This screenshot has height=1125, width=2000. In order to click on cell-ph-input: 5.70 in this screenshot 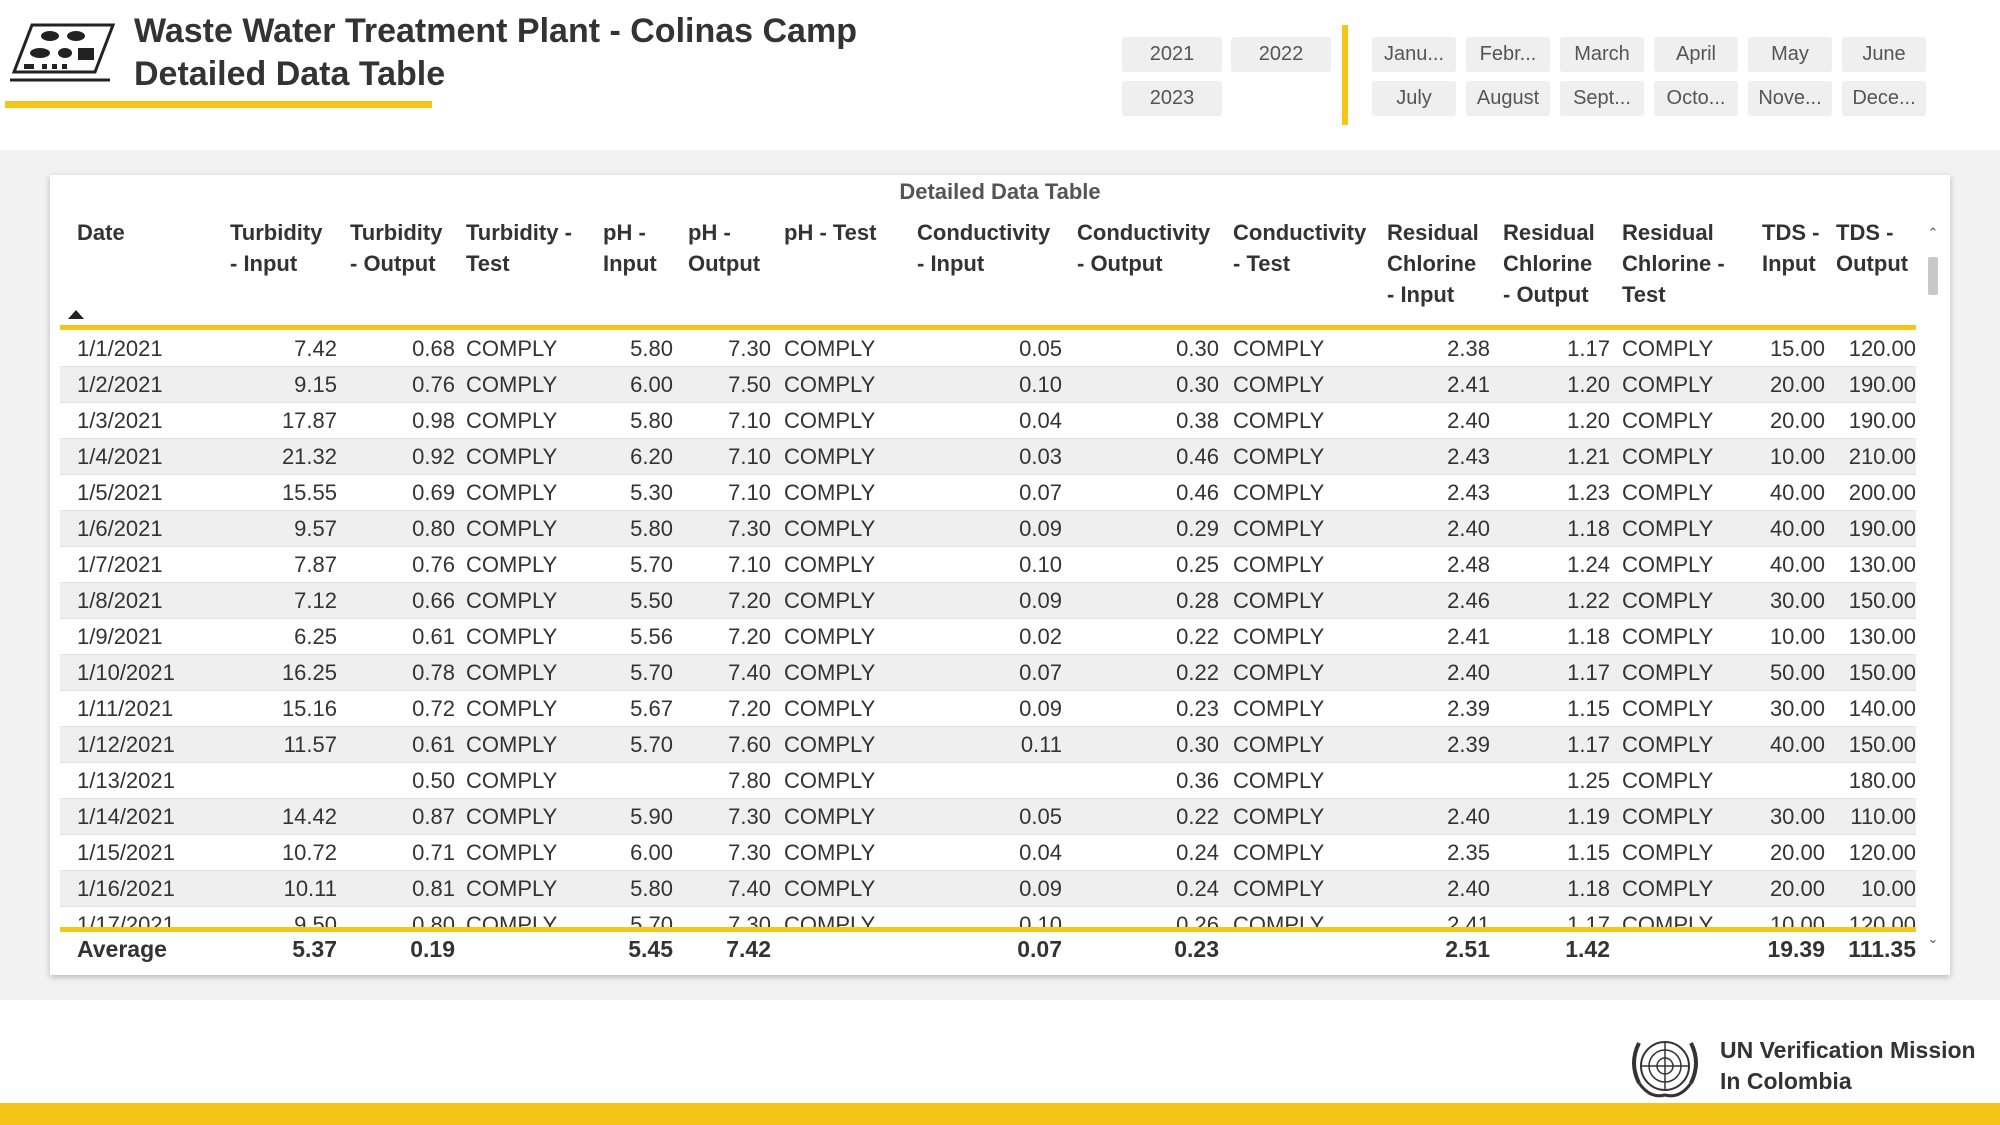, I will do `click(651, 744)`.